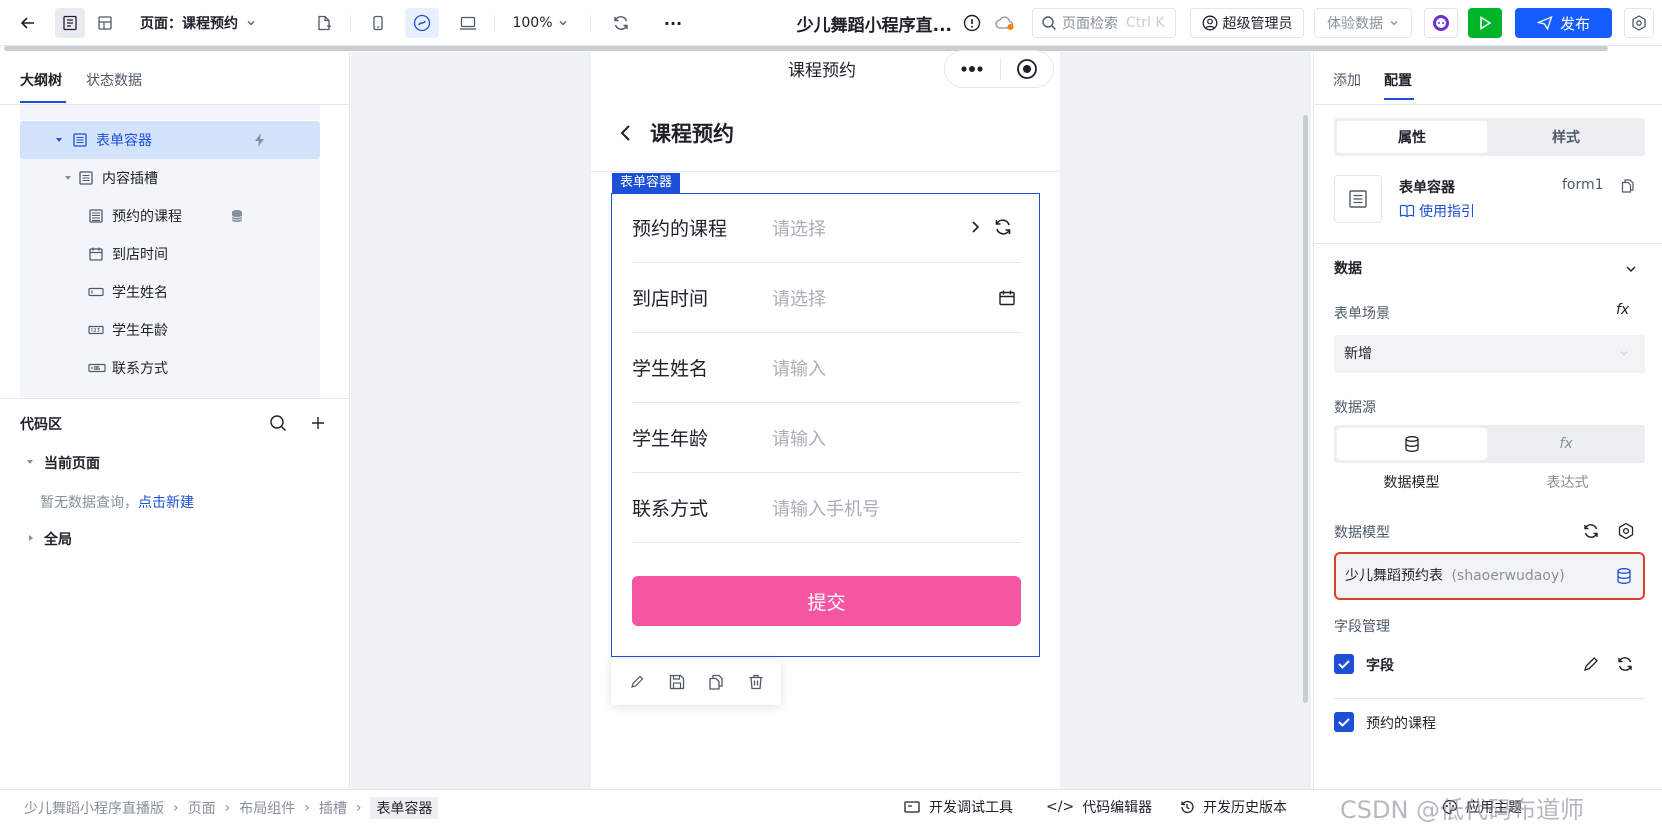 The width and height of the screenshot is (1662, 825). What do you see at coordinates (1305, 409) in the screenshot?
I see `canvas-vertical-scrollbar` at bounding box center [1305, 409].